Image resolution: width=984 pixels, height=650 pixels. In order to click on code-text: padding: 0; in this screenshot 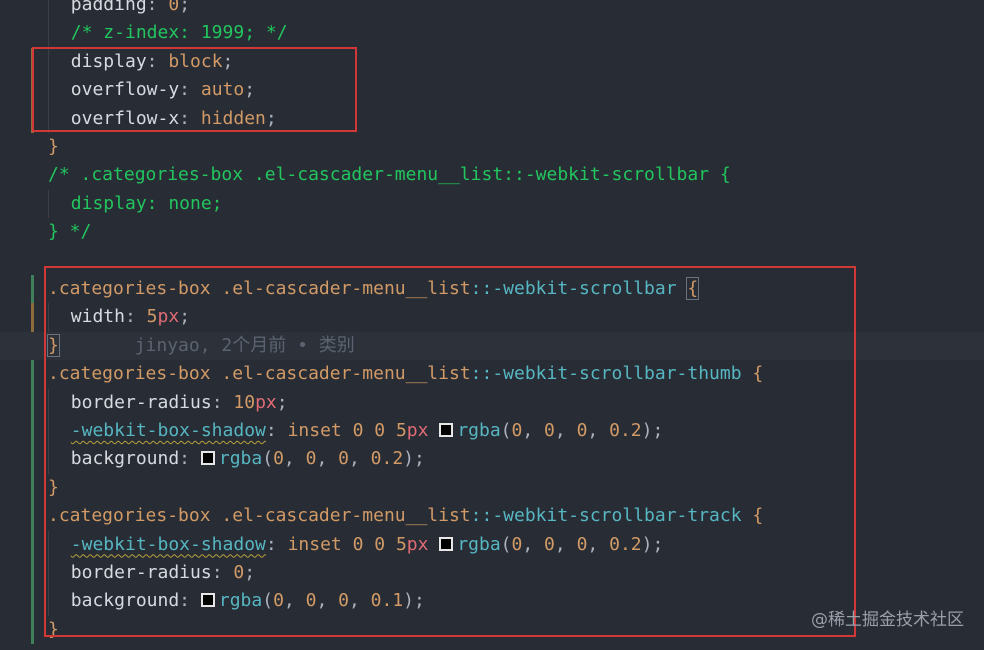, I will do `click(130, 9)`.